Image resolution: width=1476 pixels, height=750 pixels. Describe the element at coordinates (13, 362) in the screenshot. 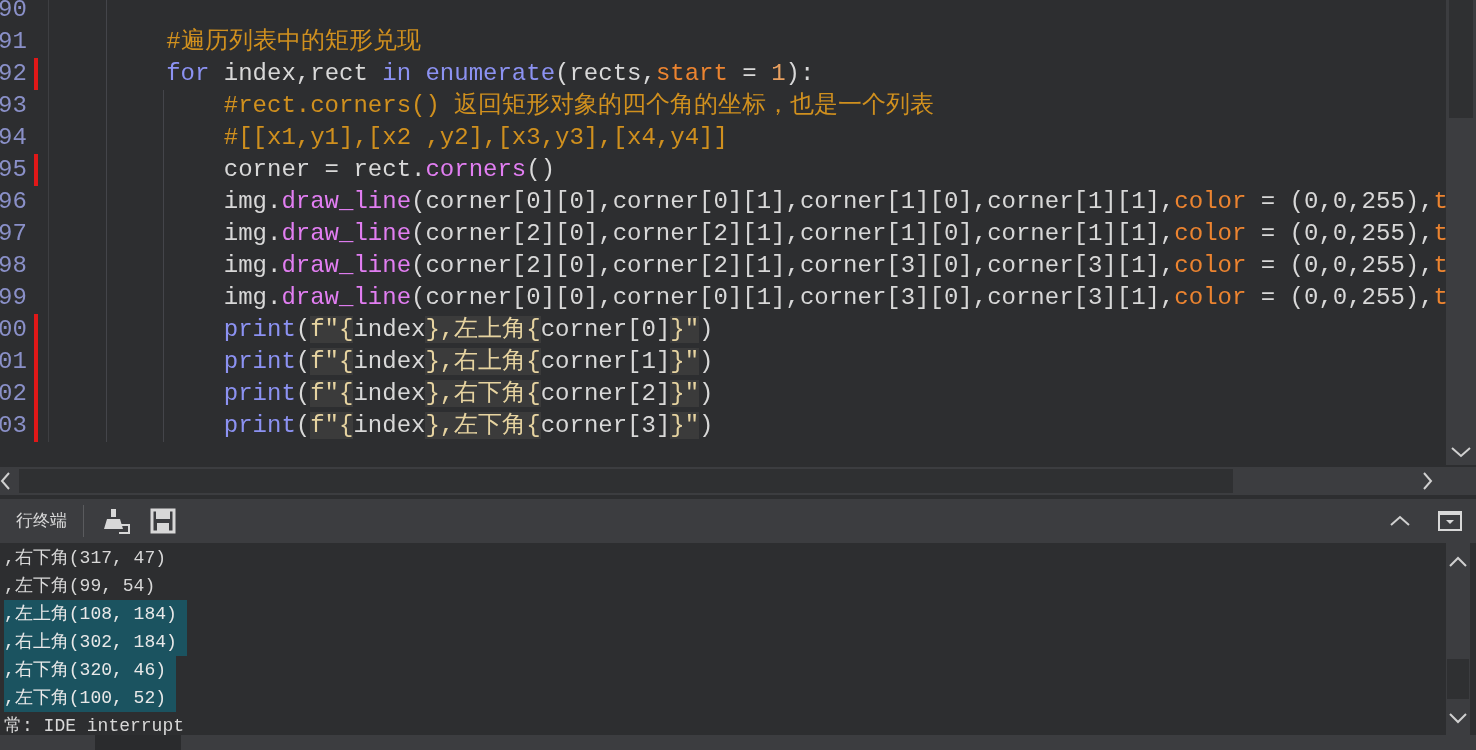

I see `line-number: 01` at that location.